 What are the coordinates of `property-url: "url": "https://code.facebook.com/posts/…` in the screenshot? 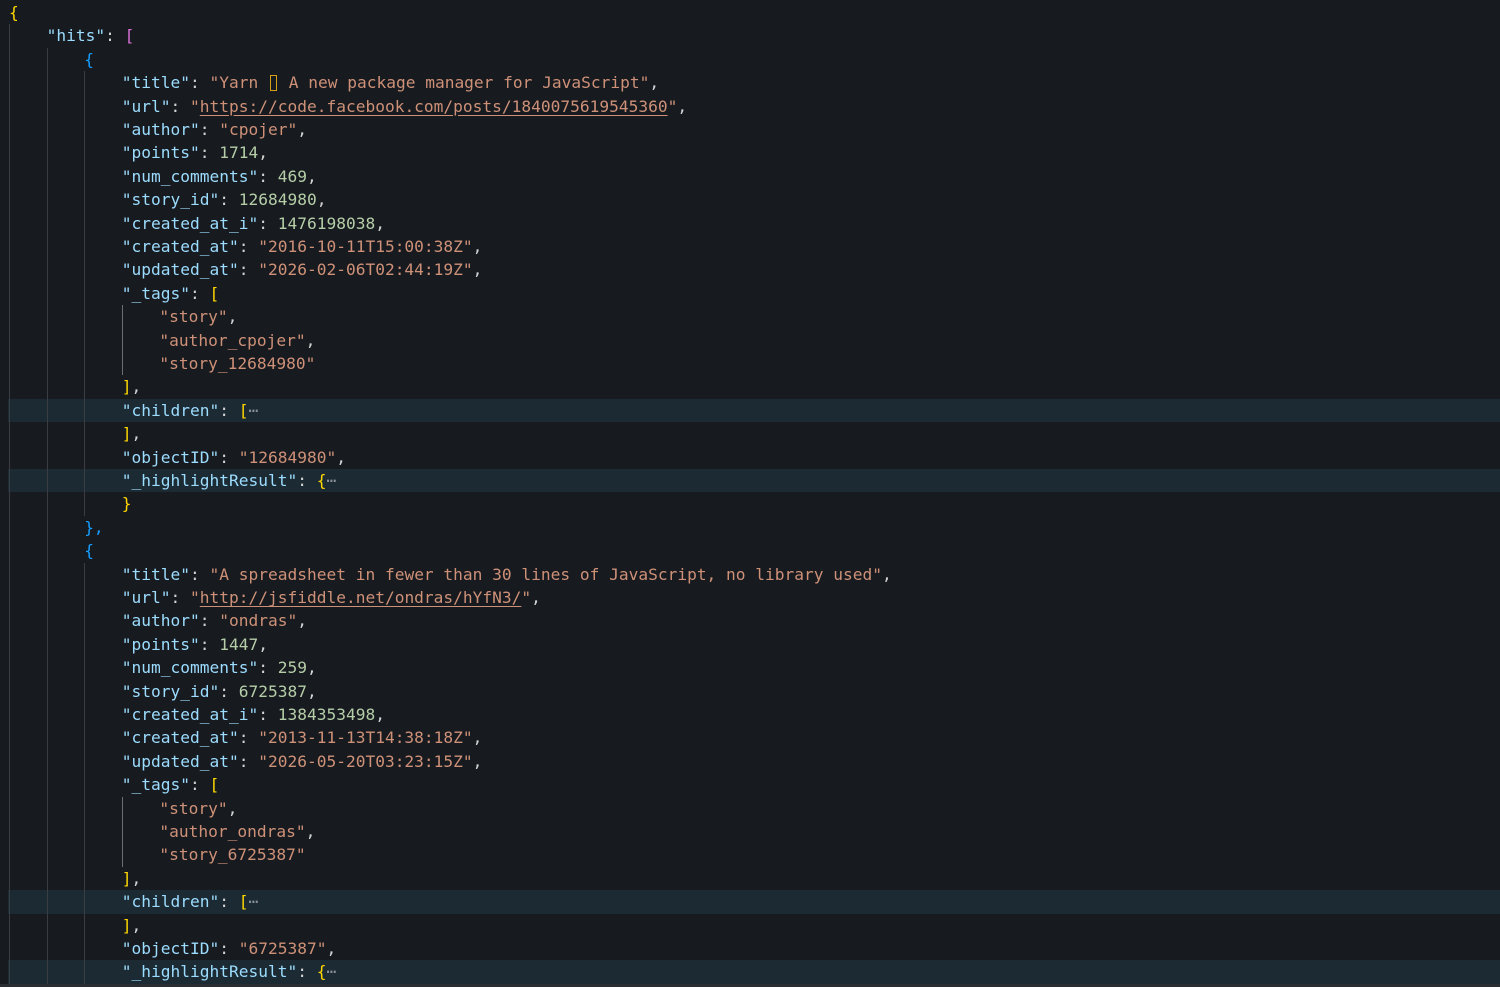 It's located at (750, 106).